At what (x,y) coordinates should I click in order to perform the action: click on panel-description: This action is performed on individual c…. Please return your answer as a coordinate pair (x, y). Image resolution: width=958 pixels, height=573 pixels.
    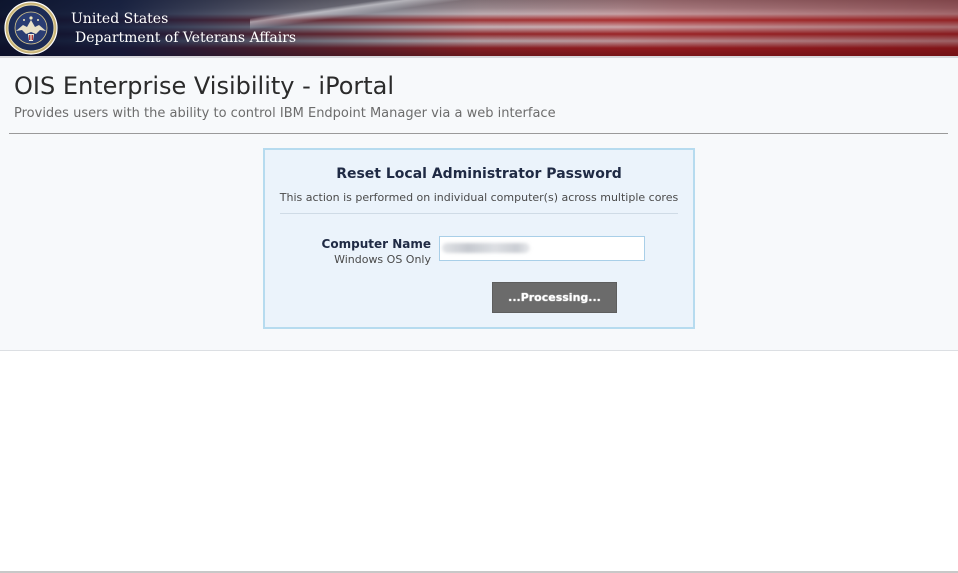
    Looking at the image, I should click on (479, 197).